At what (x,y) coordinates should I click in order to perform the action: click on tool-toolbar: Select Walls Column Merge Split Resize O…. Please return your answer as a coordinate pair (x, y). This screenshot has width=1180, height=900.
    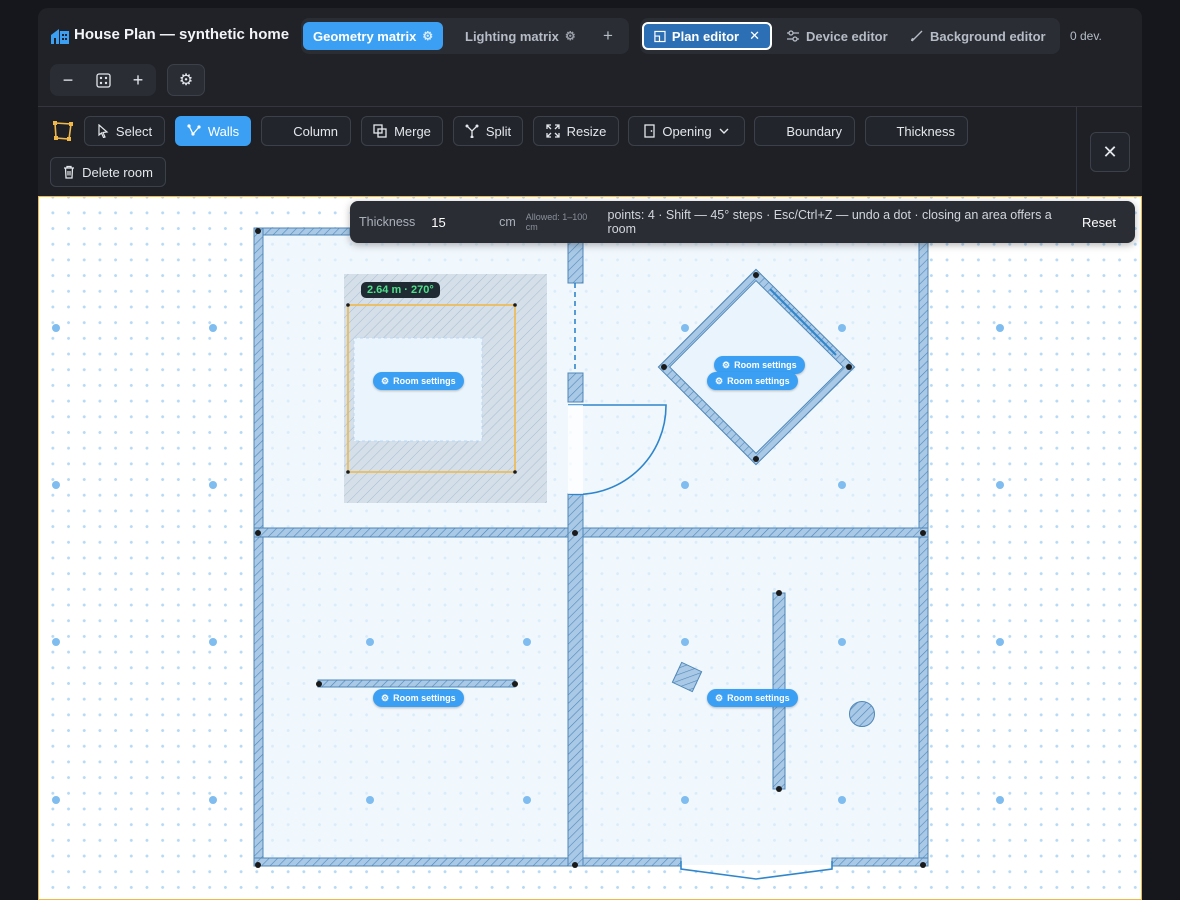
    Looking at the image, I should click on (590, 151).